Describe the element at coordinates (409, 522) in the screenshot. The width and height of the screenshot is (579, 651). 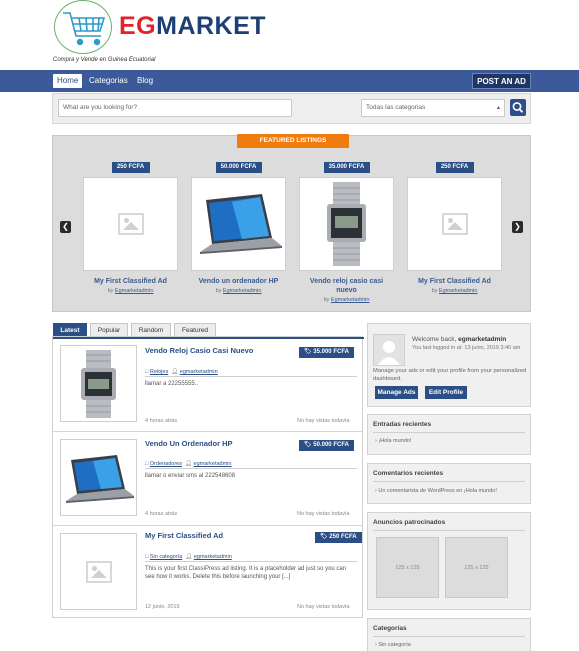
I see `widget-title: Anuncios patrocinados` at that location.